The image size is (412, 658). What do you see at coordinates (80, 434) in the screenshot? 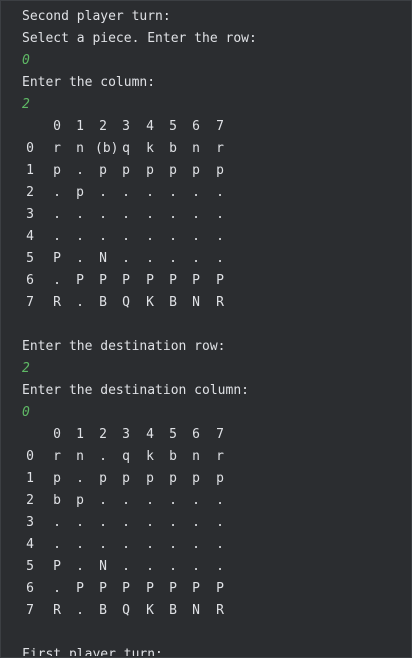
I see `column-header: 1` at bounding box center [80, 434].